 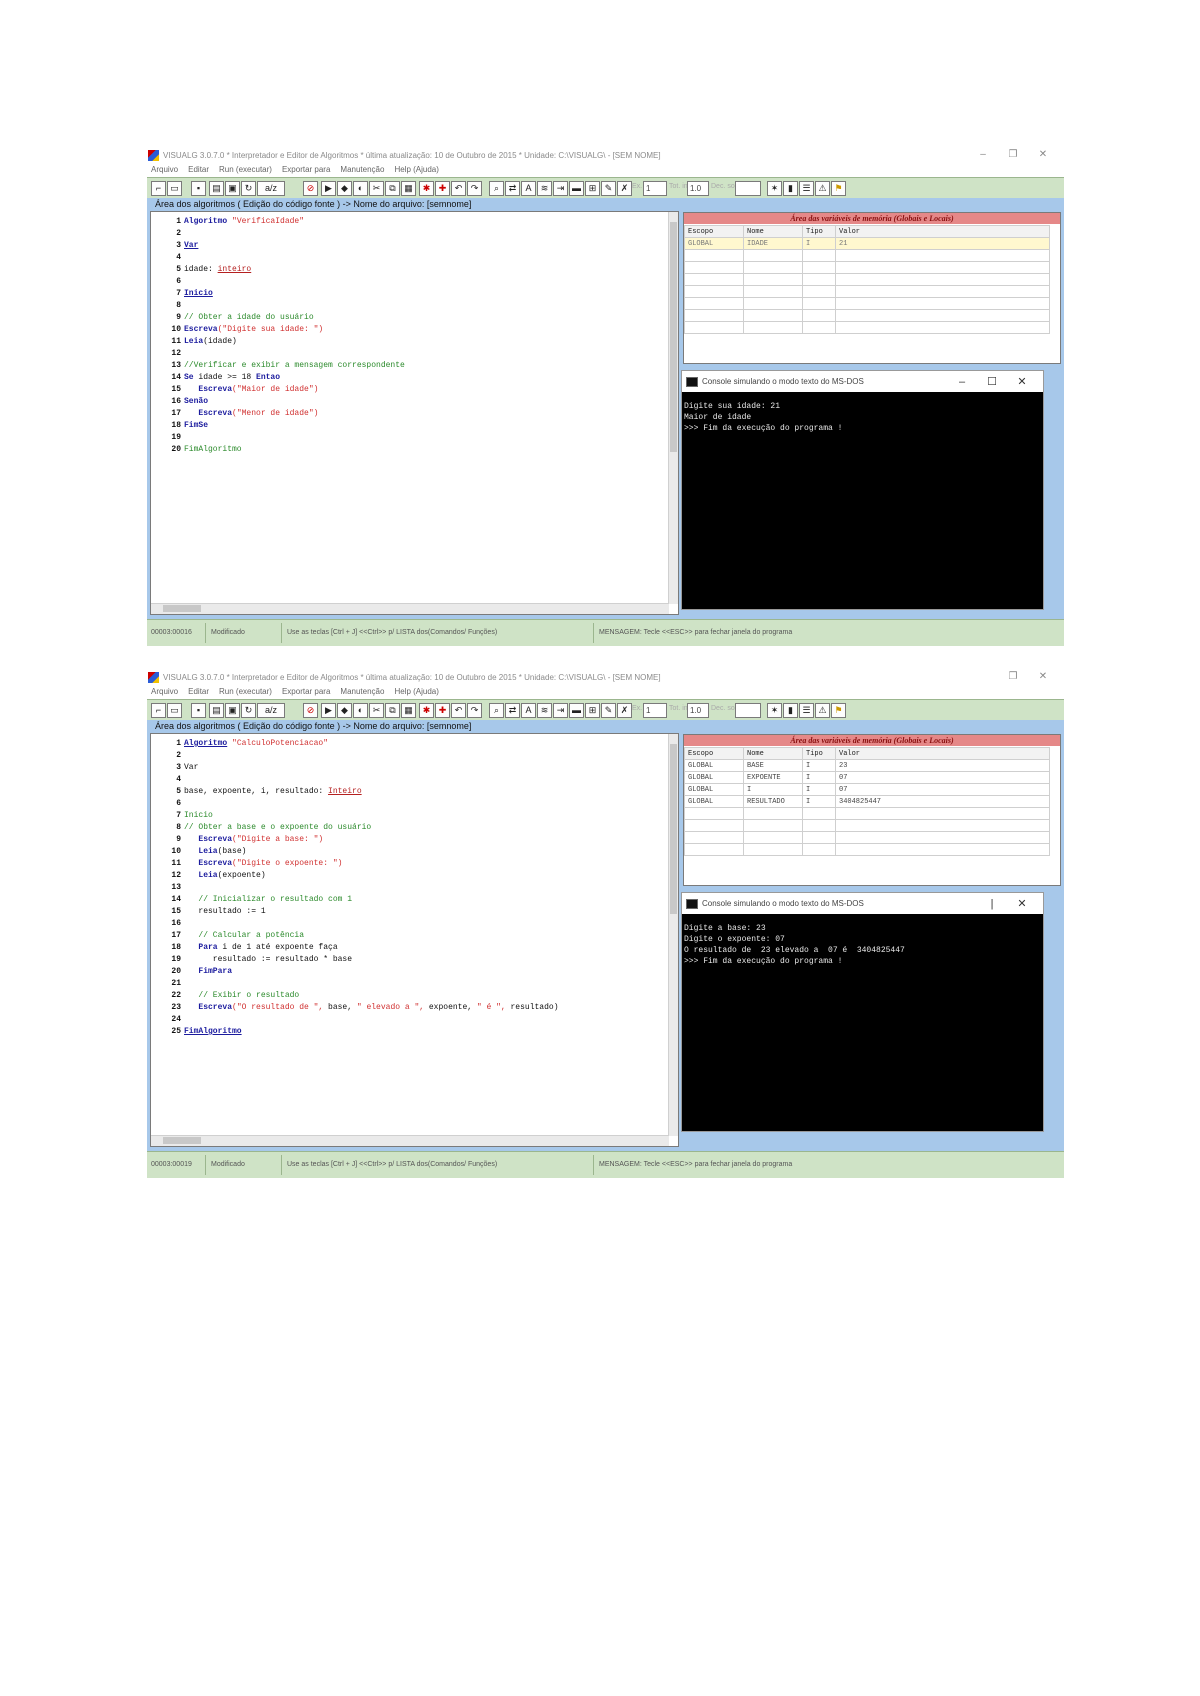 What do you see at coordinates (245, 169) in the screenshot?
I see `menu-run: Run (executar)` at bounding box center [245, 169].